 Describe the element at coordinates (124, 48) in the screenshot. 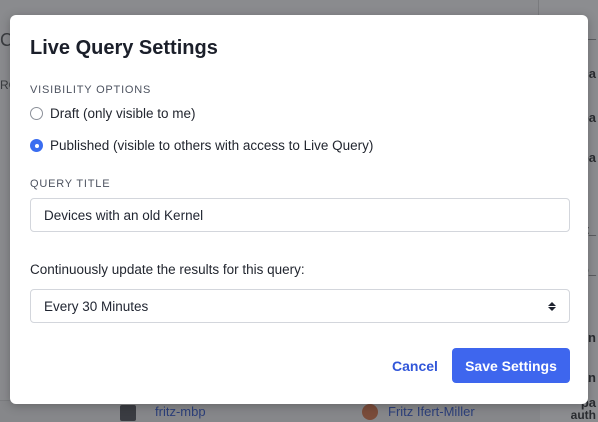

I see `modal-title: Live Query Settings` at that location.